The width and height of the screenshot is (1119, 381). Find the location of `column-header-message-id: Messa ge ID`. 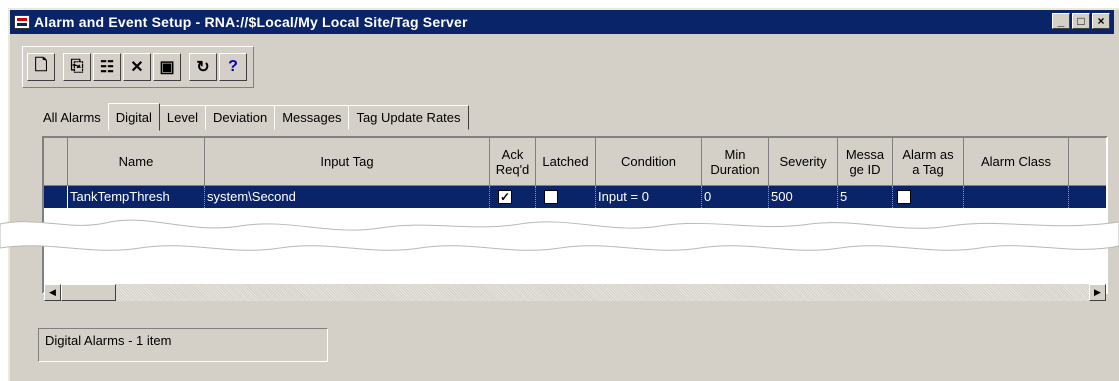

column-header-message-id: Messa ge ID is located at coordinates (865, 162).